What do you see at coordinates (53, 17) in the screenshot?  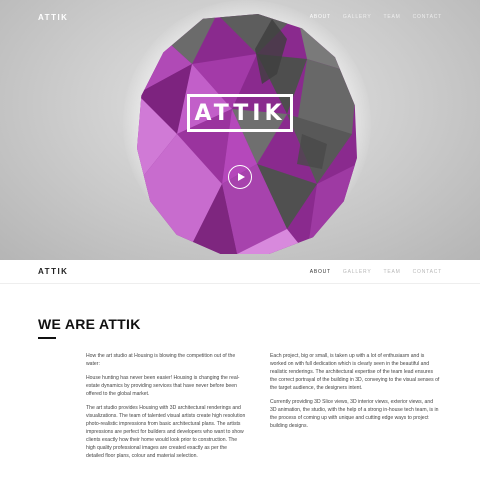 I see `hero-logo: ATTIK` at bounding box center [53, 17].